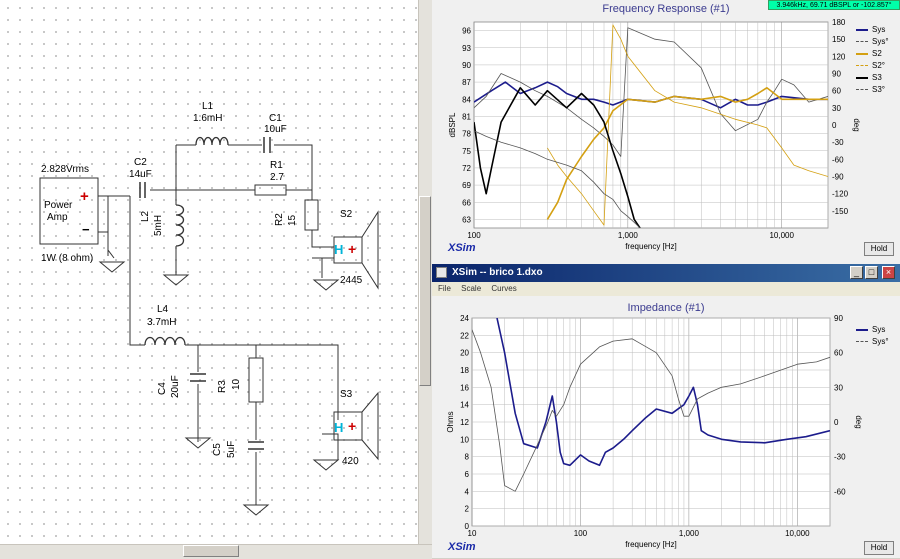  I want to click on freq-ytick-label: 96, so click(466, 31).